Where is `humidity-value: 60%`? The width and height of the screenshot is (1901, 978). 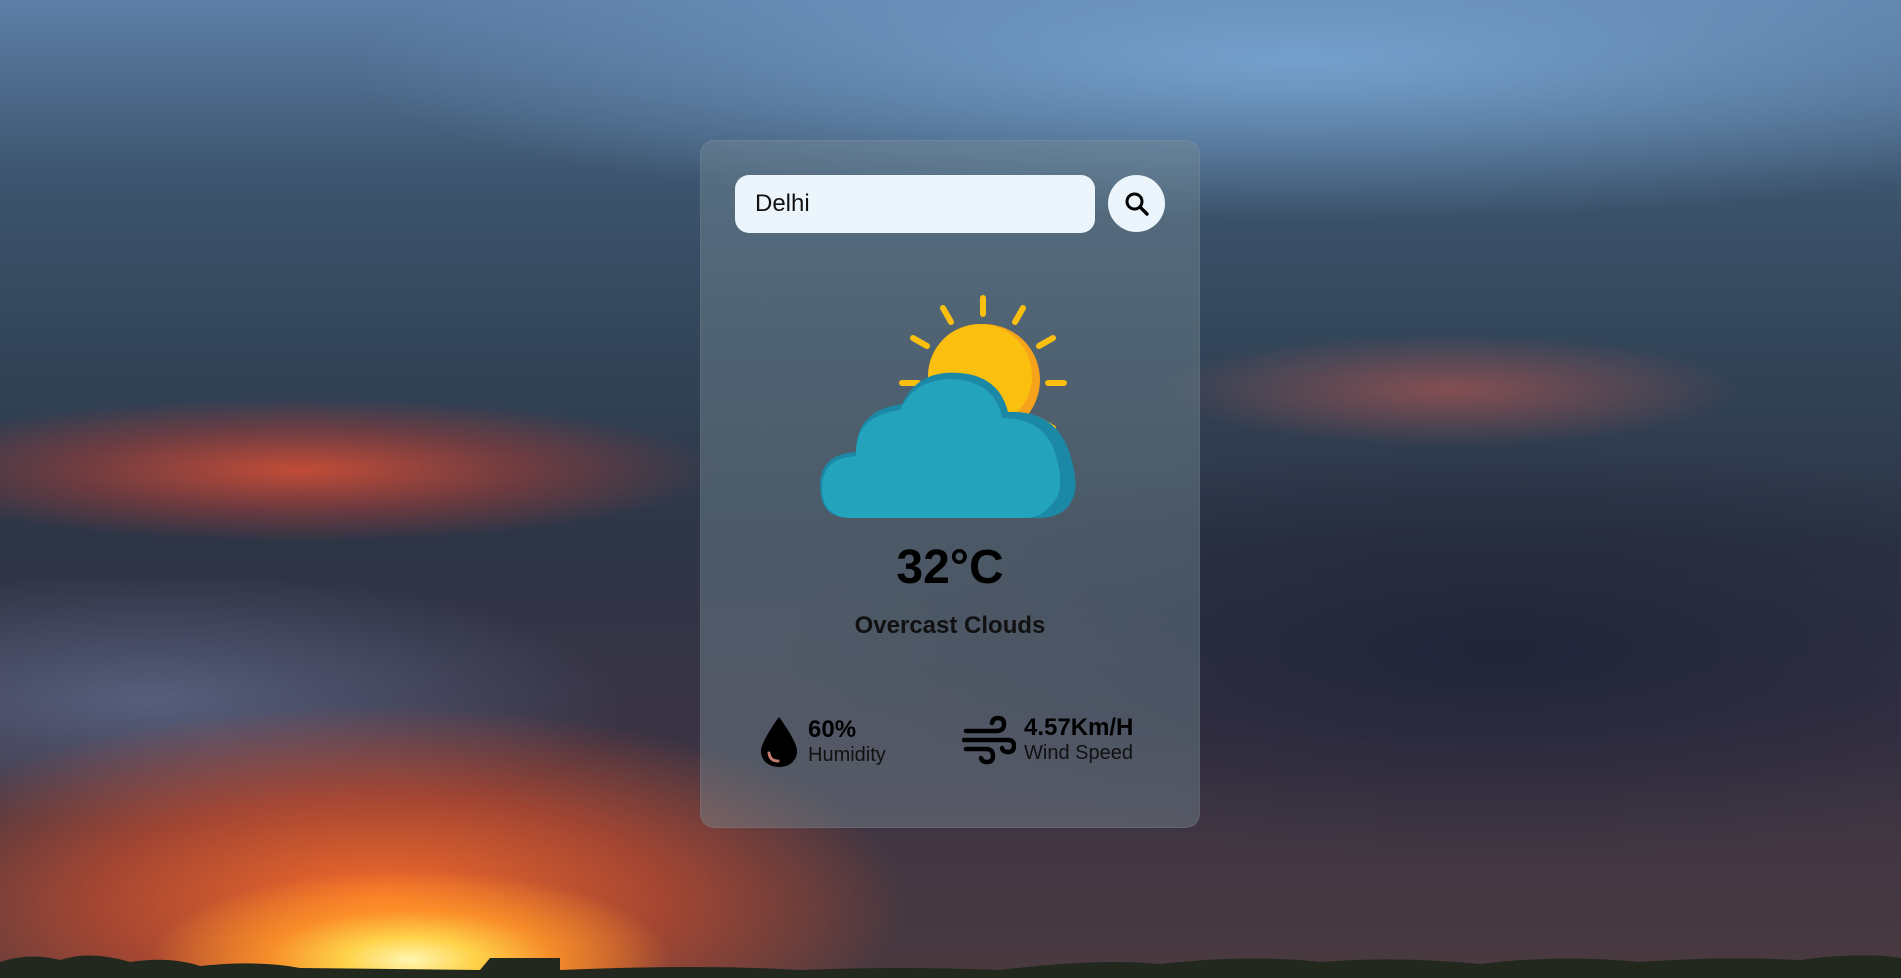 humidity-value: 60% is located at coordinates (832, 729).